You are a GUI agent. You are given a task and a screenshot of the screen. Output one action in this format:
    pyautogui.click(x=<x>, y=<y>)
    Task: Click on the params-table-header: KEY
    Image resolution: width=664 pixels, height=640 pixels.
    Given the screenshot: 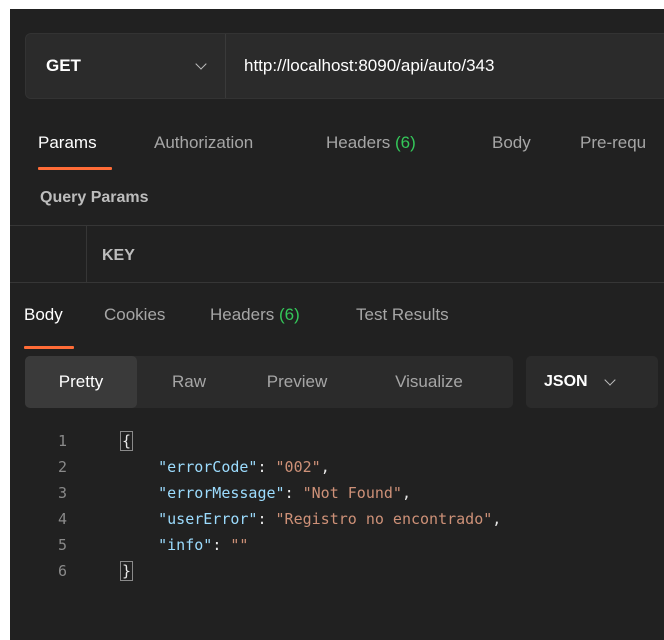 What is the action you would take?
    pyautogui.click(x=337, y=254)
    